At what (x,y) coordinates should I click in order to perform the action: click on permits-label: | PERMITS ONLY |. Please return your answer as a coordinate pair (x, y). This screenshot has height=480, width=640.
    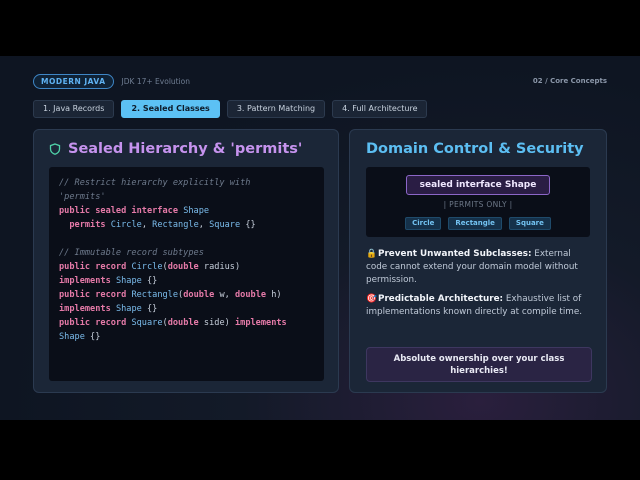
    Looking at the image, I should click on (478, 204).